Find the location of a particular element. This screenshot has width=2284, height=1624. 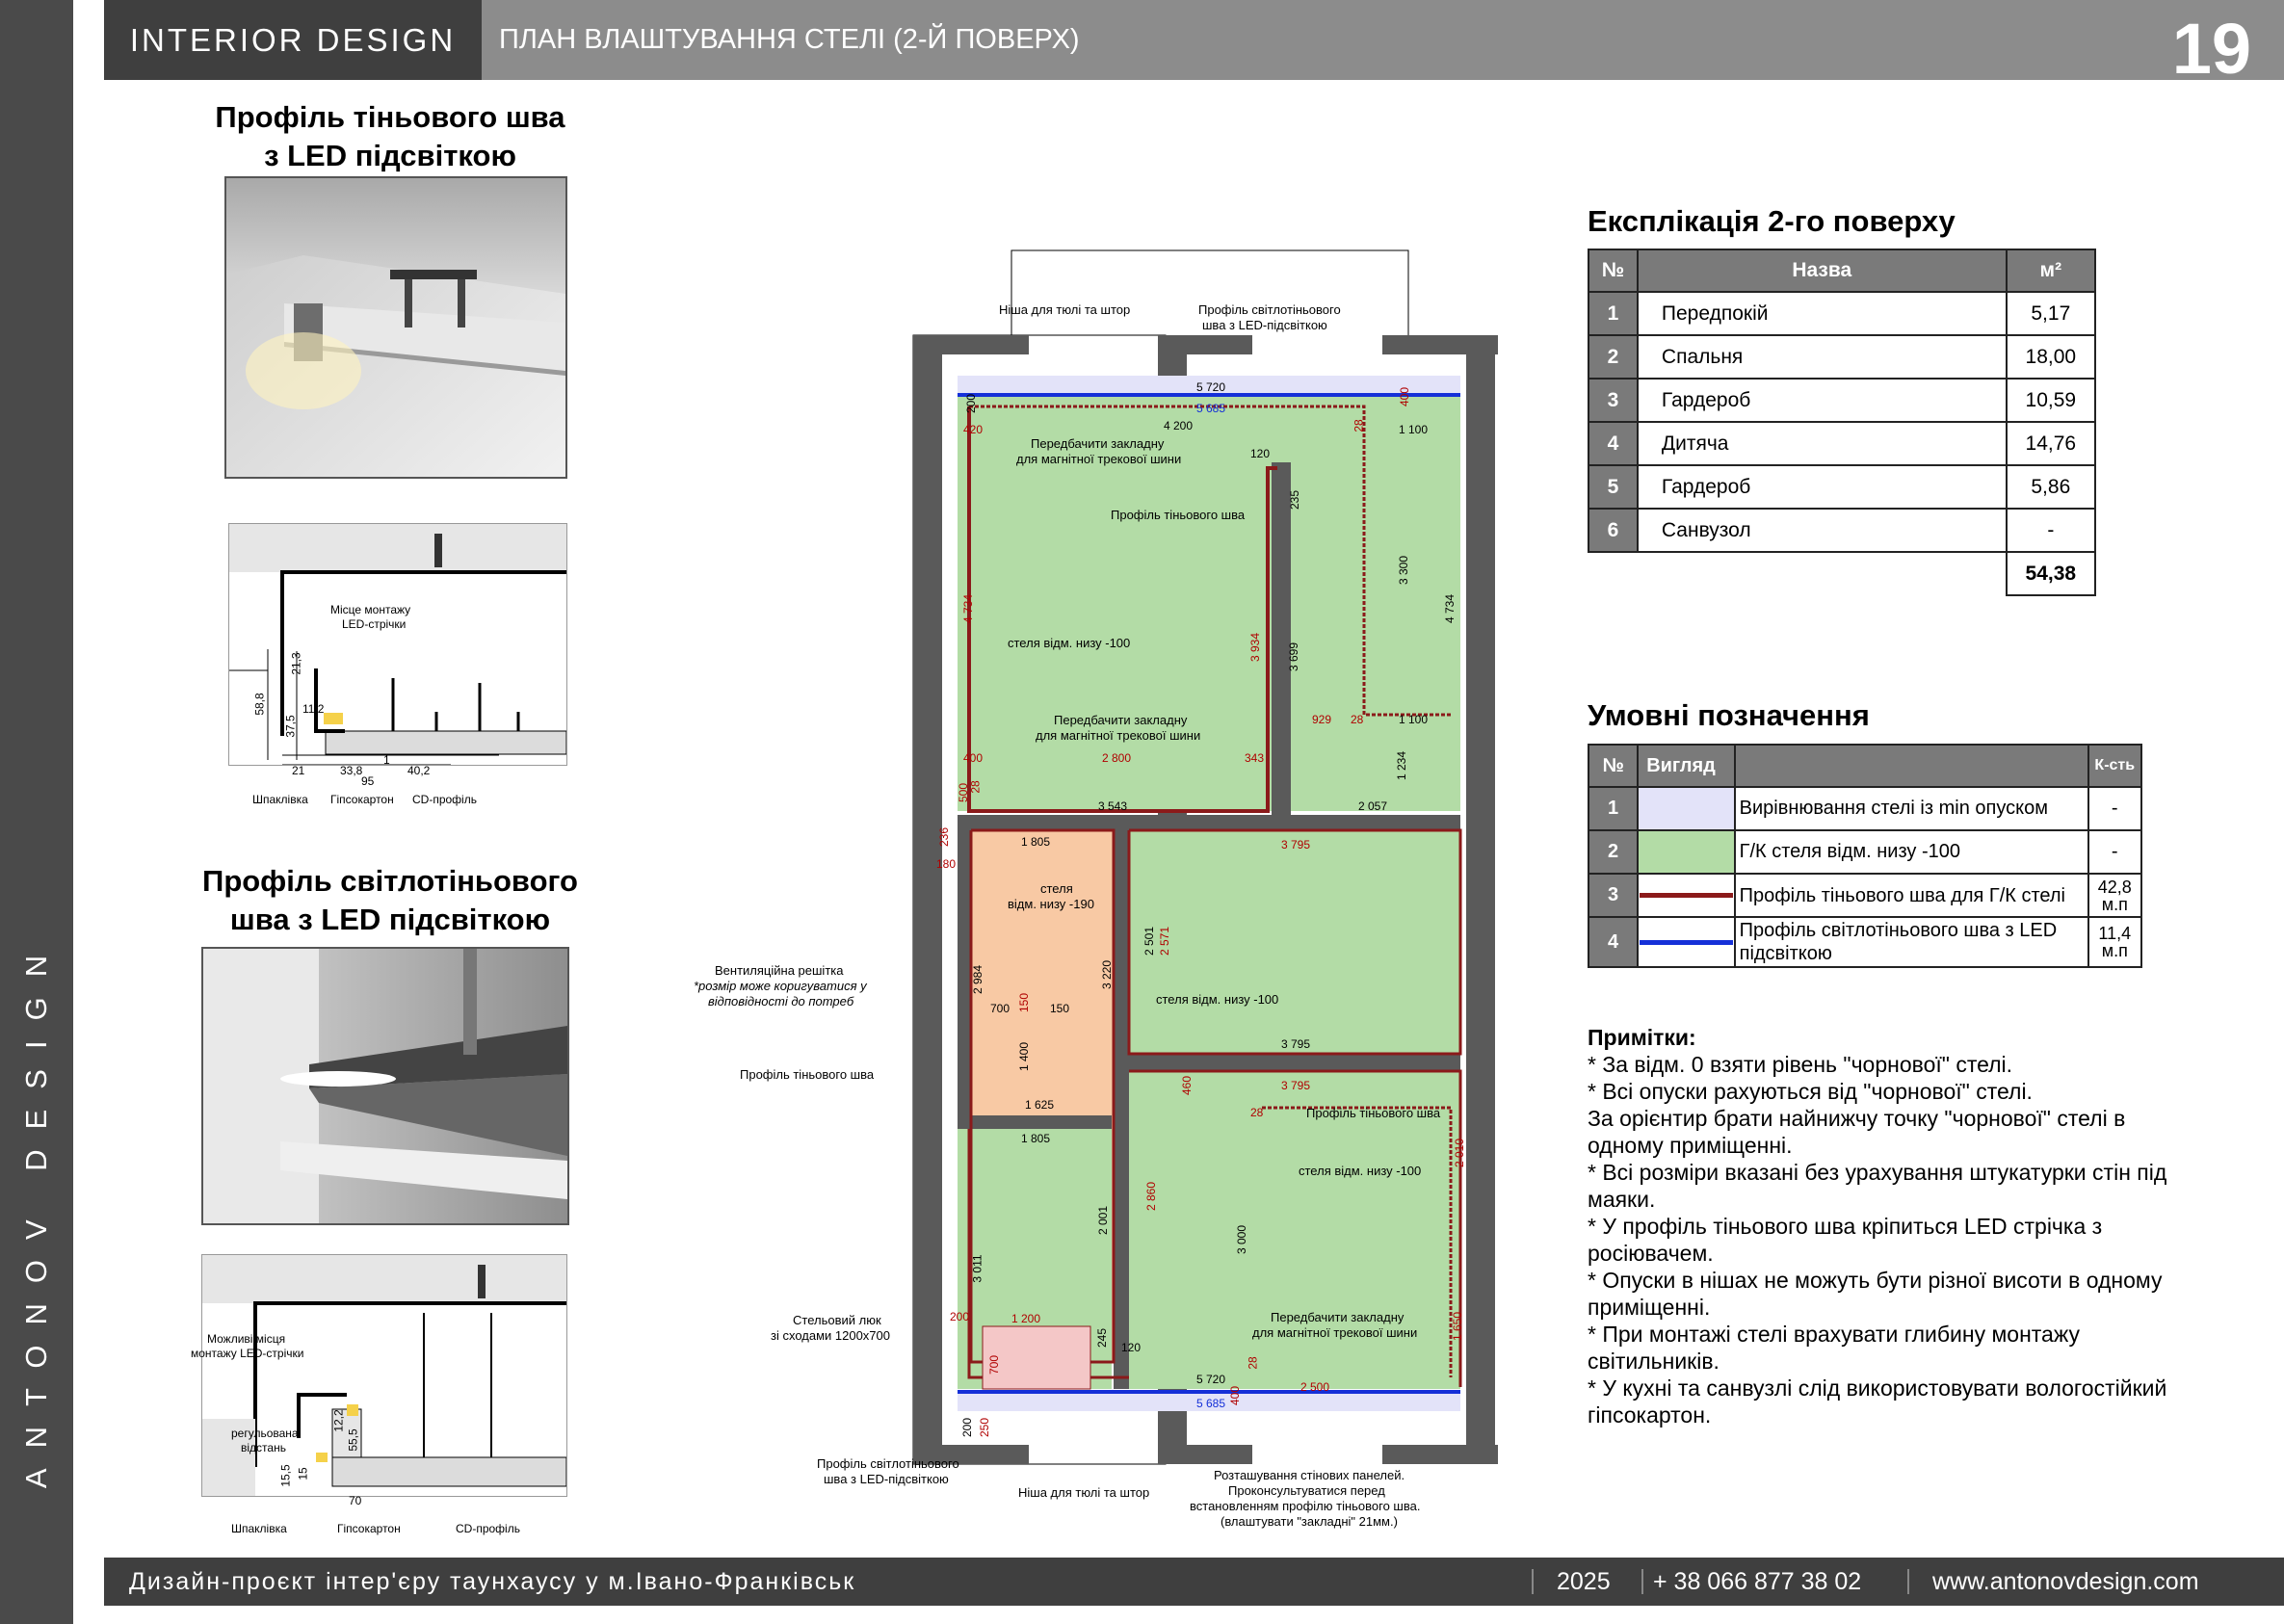

dim-200-mid: 200 is located at coordinates (960, 1316).